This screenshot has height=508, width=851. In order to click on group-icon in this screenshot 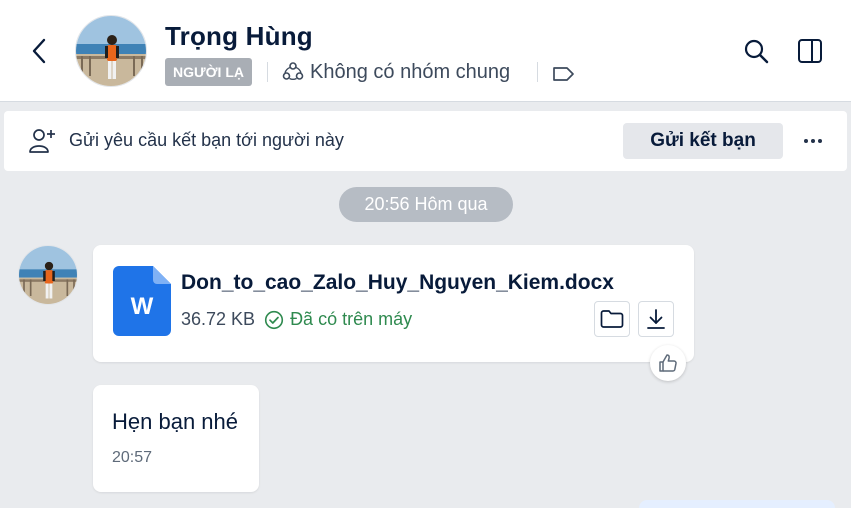, I will do `click(293, 71)`.